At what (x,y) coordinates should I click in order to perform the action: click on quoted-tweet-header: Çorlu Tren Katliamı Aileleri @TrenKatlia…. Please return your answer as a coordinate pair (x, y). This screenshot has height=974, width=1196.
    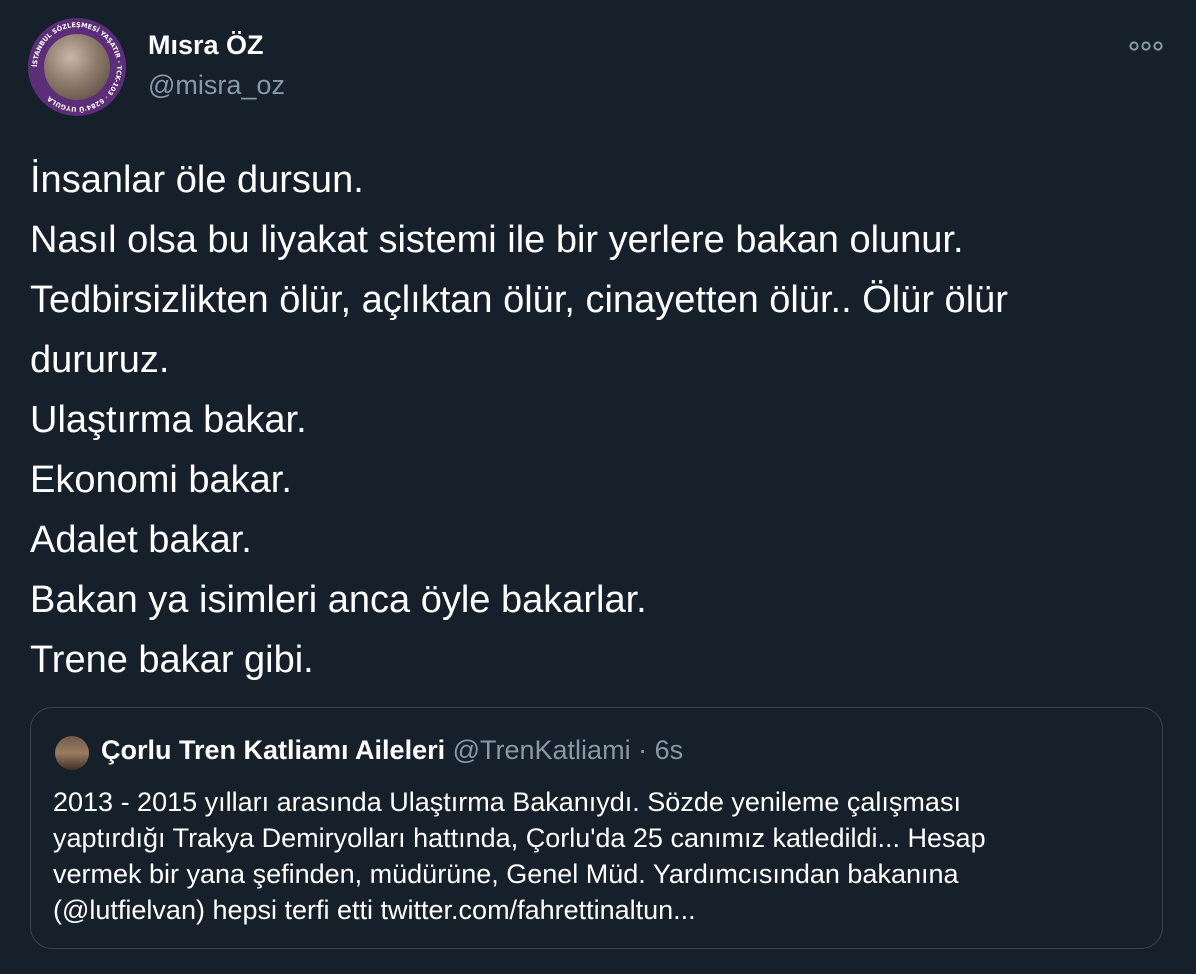
    Looking at the image, I should click on (392, 750).